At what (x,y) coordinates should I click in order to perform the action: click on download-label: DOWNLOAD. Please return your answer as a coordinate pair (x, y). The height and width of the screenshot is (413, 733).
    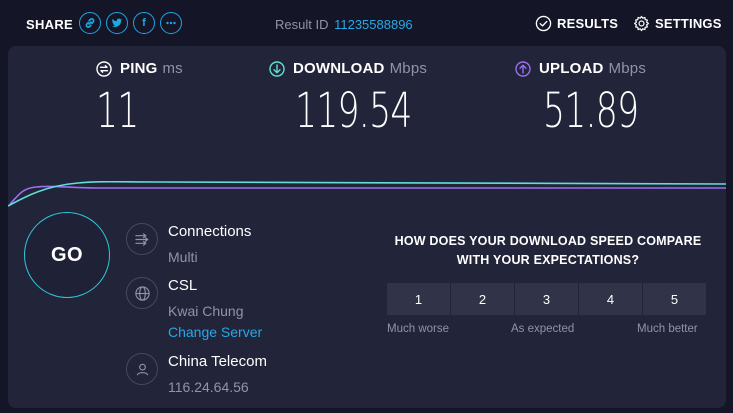
    Looking at the image, I should click on (339, 68).